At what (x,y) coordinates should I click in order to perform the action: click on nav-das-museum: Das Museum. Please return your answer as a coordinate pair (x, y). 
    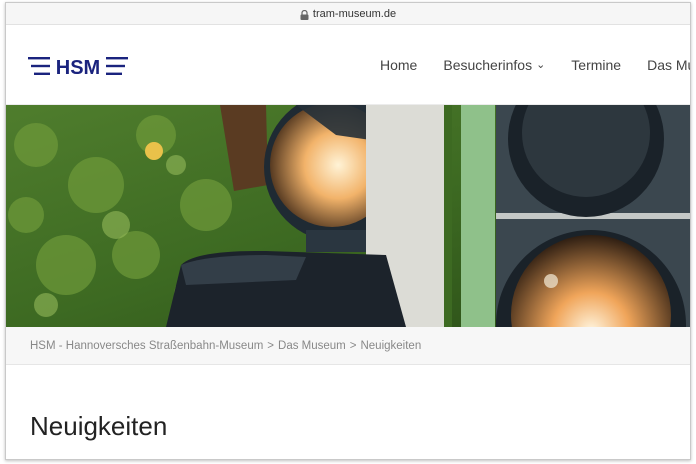
    Looking at the image, I should click on (668, 65).